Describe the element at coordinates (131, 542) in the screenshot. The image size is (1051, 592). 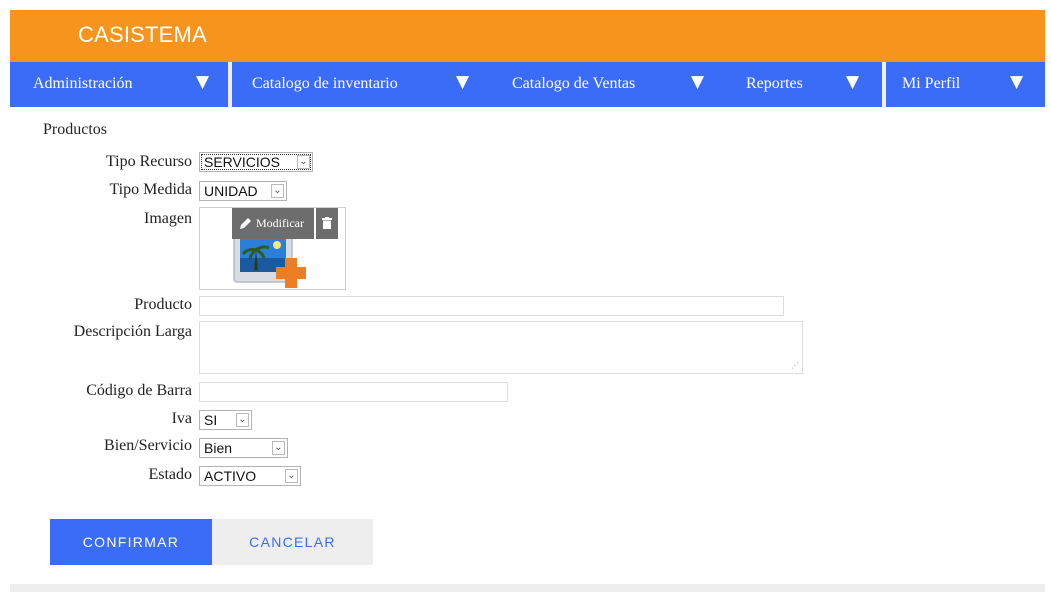
I see `confirm-button: CONFIRMAR` at that location.